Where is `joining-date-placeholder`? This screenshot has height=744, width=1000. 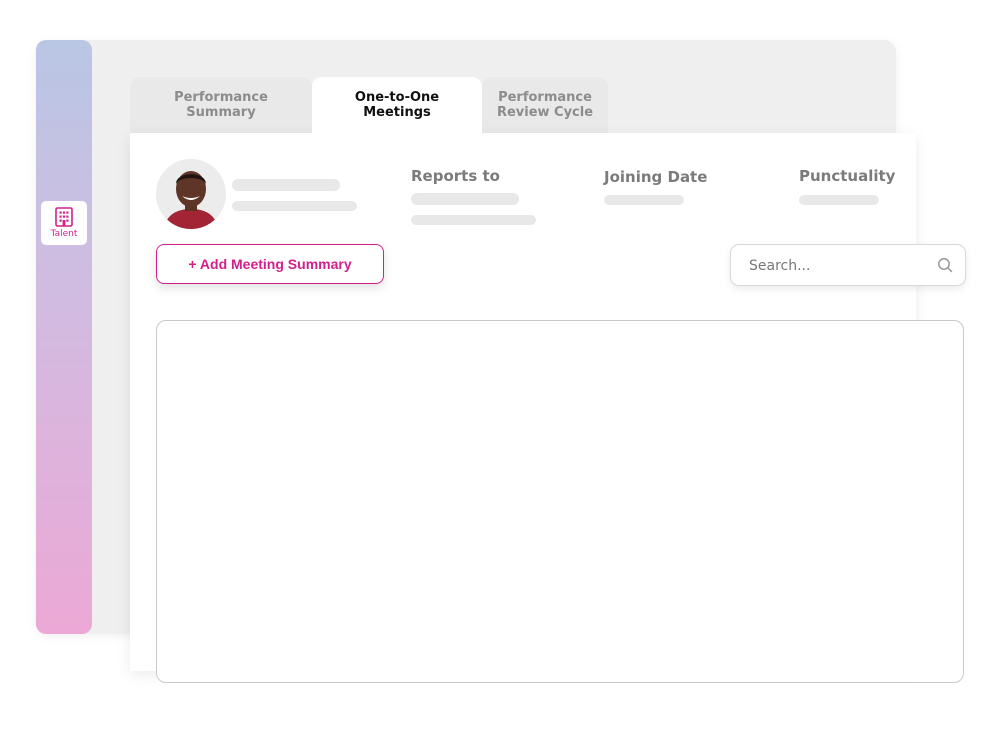 joining-date-placeholder is located at coordinates (644, 200).